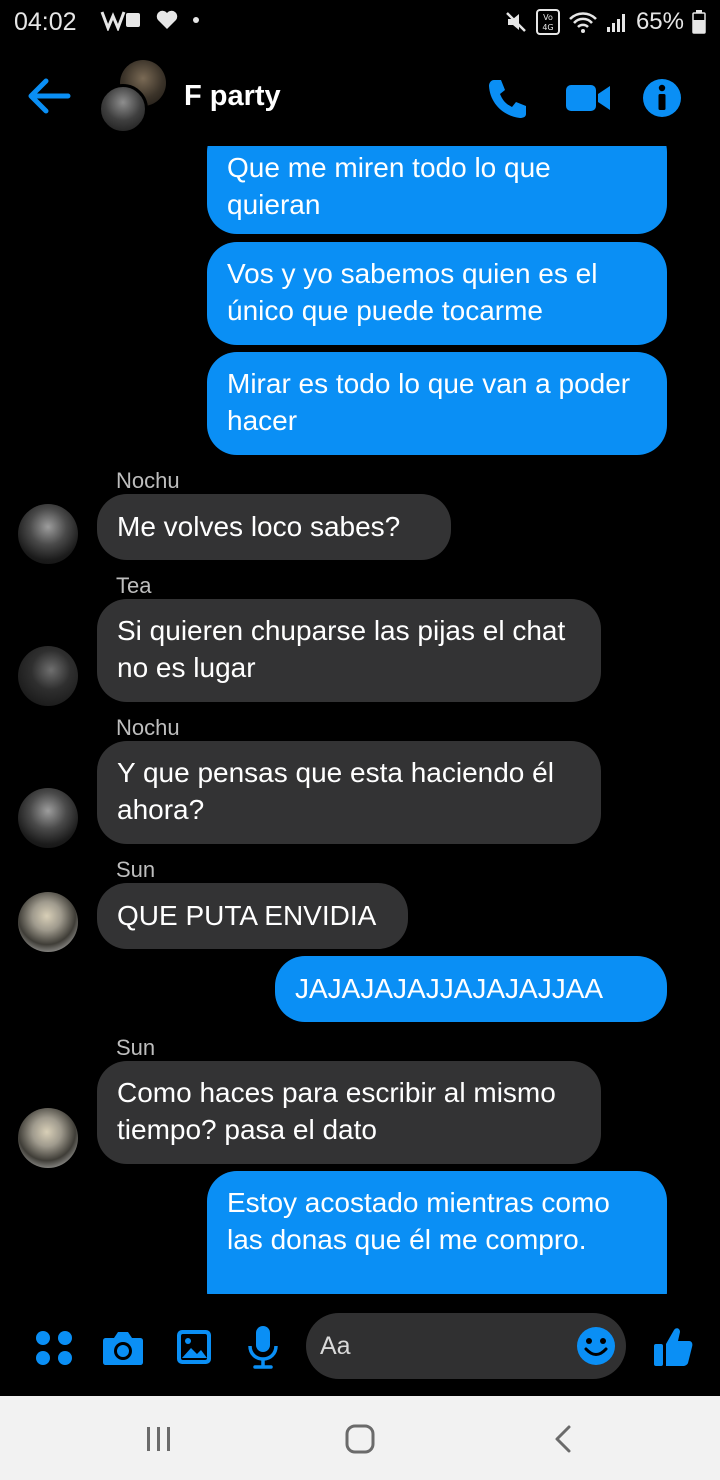 This screenshot has height=1480, width=720. Describe the element at coordinates (194, 1347) in the screenshot. I see `gallery-icon` at that location.